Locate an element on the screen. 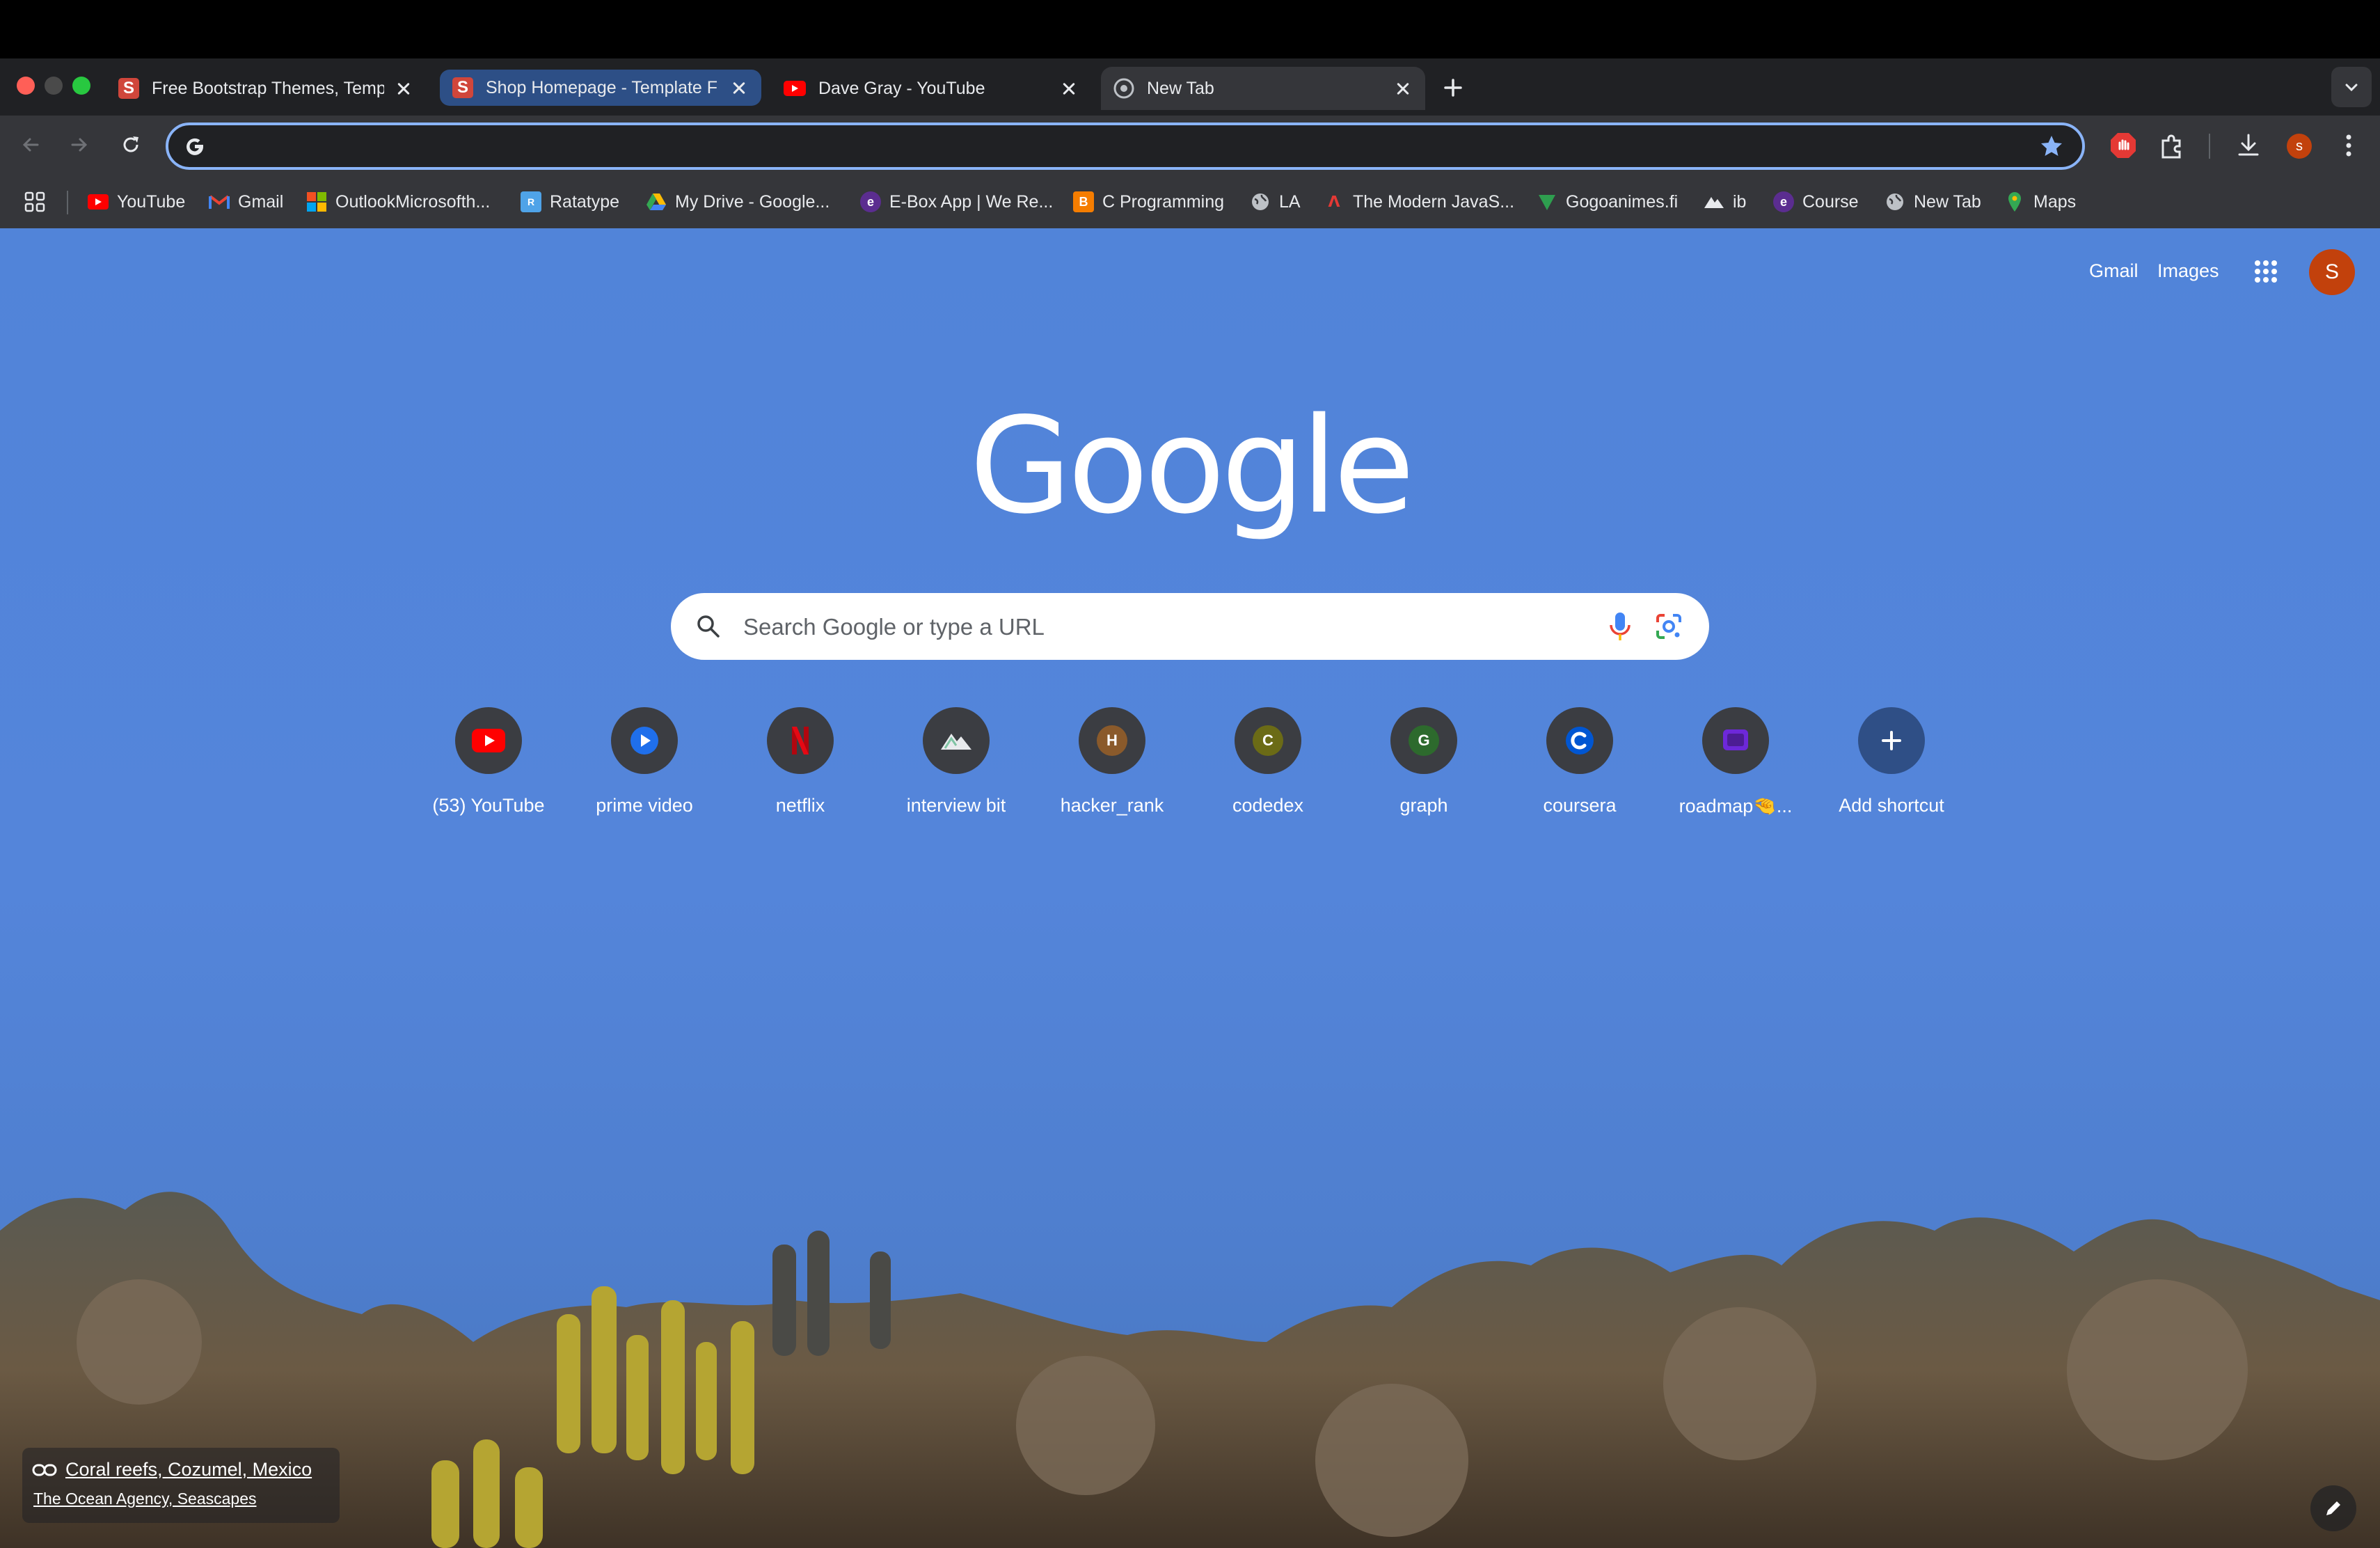 Image resolution: width=2380 pixels, height=1548 pixels. search-input is located at coordinates (1147, 627).